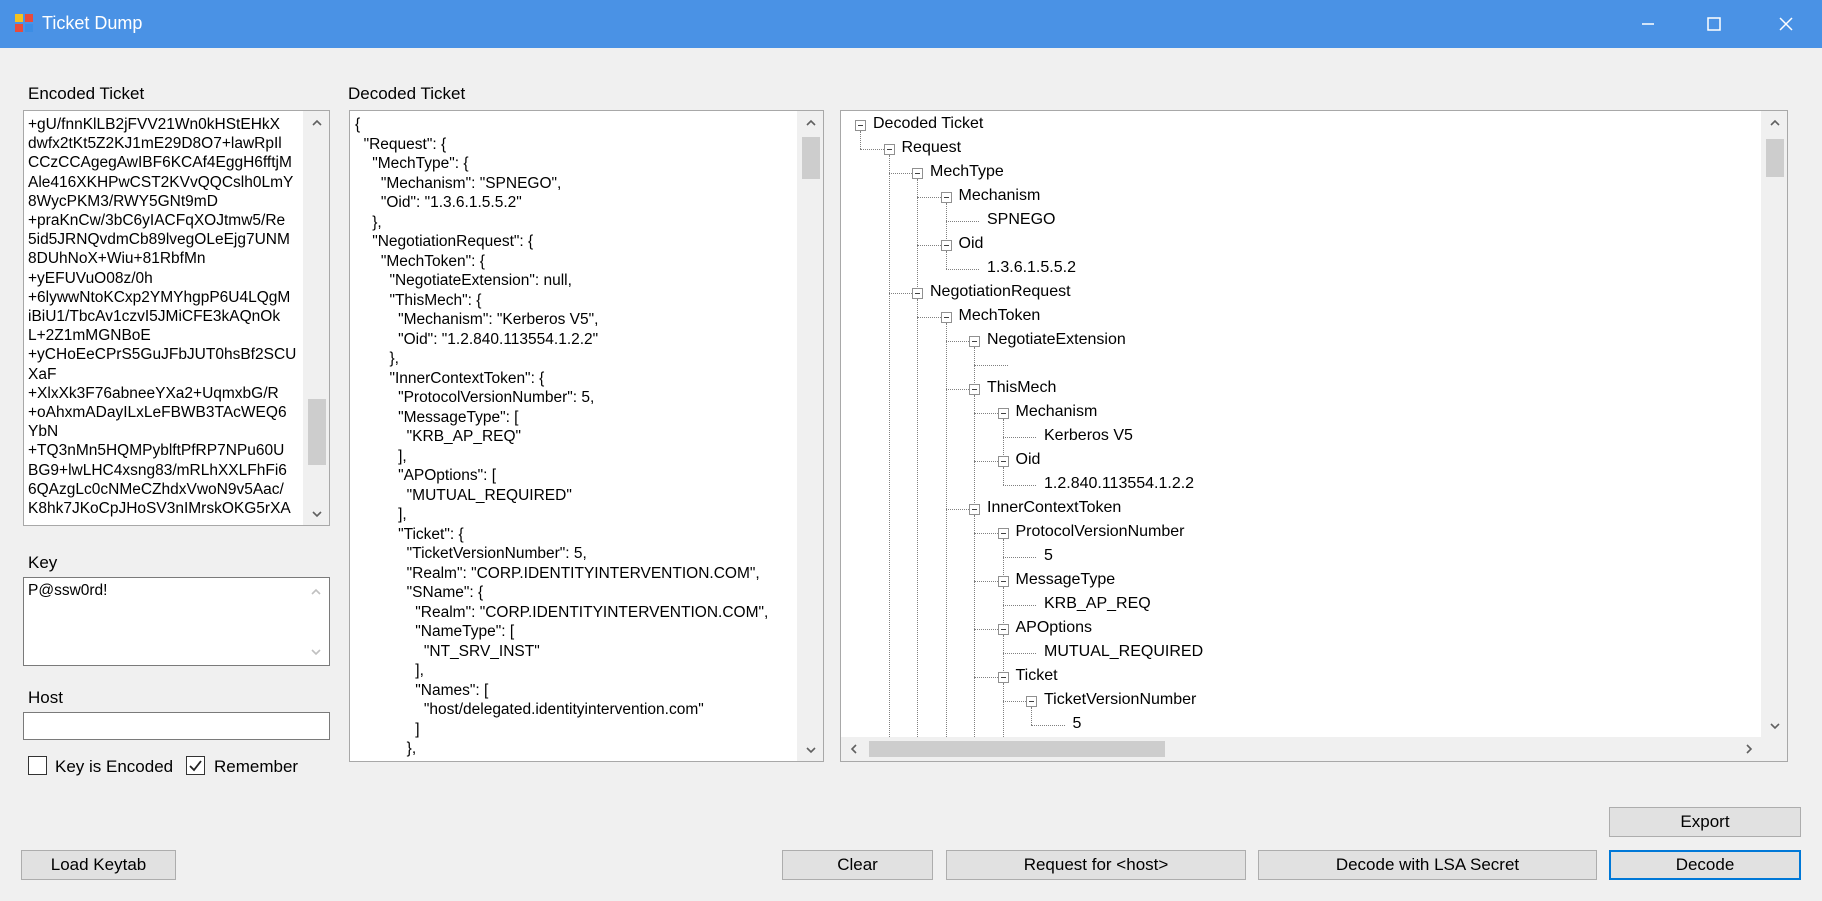  I want to click on decoded-json-scrollbar, so click(810, 436).